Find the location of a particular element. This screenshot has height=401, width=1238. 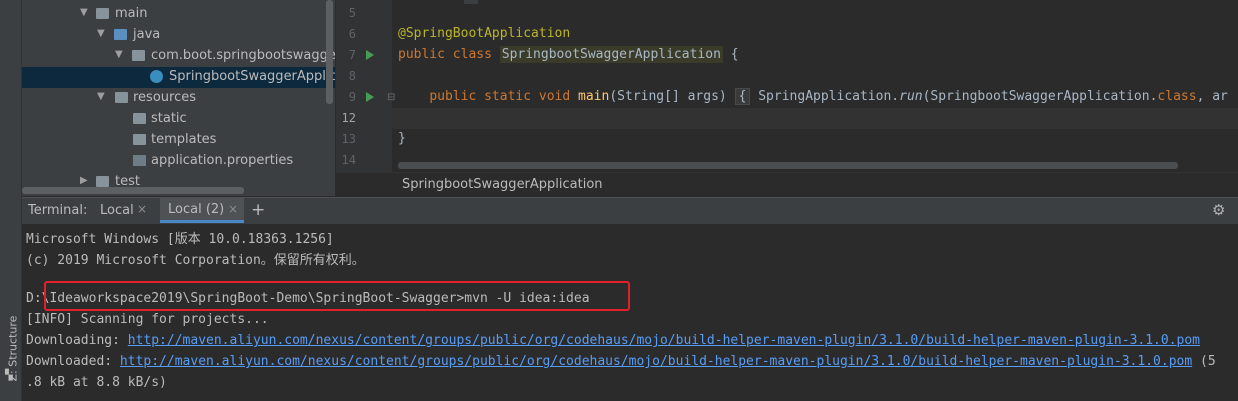

terminal-line: (c) 2019 Microsoft Corporation。保留所有权利。 is located at coordinates (195, 260).